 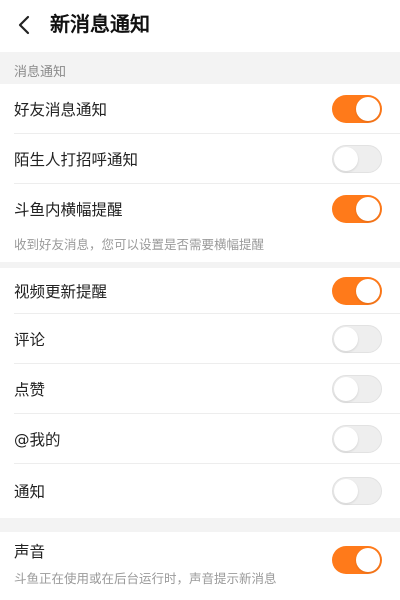 What do you see at coordinates (68, 210) in the screenshot?
I see `setting-label: 斗鱼内横幅提醒` at bounding box center [68, 210].